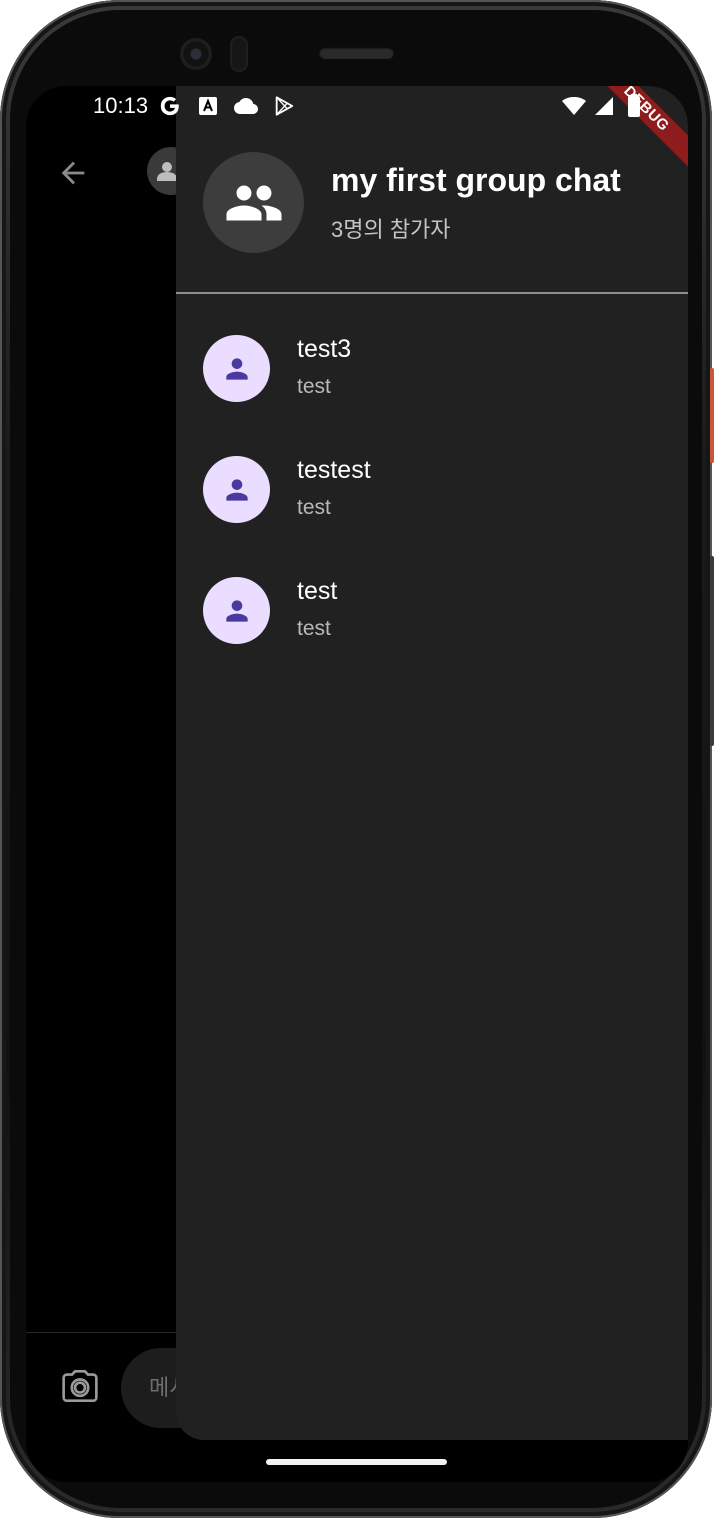  I want to click on participant-row: test test, so click(432, 597).